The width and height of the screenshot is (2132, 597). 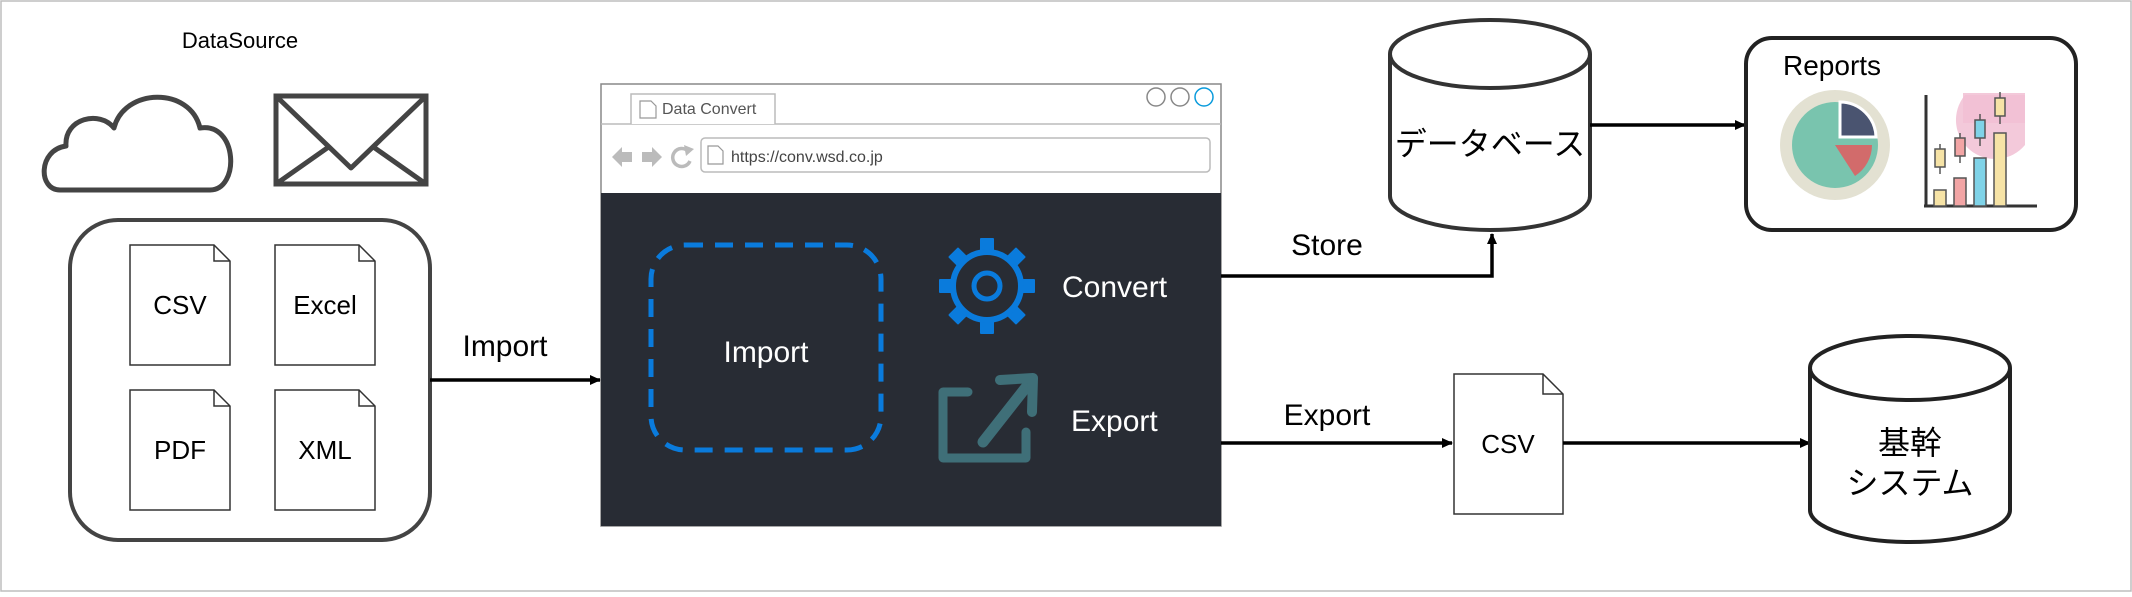 I want to click on file-label: Excel, so click(x=325, y=305).